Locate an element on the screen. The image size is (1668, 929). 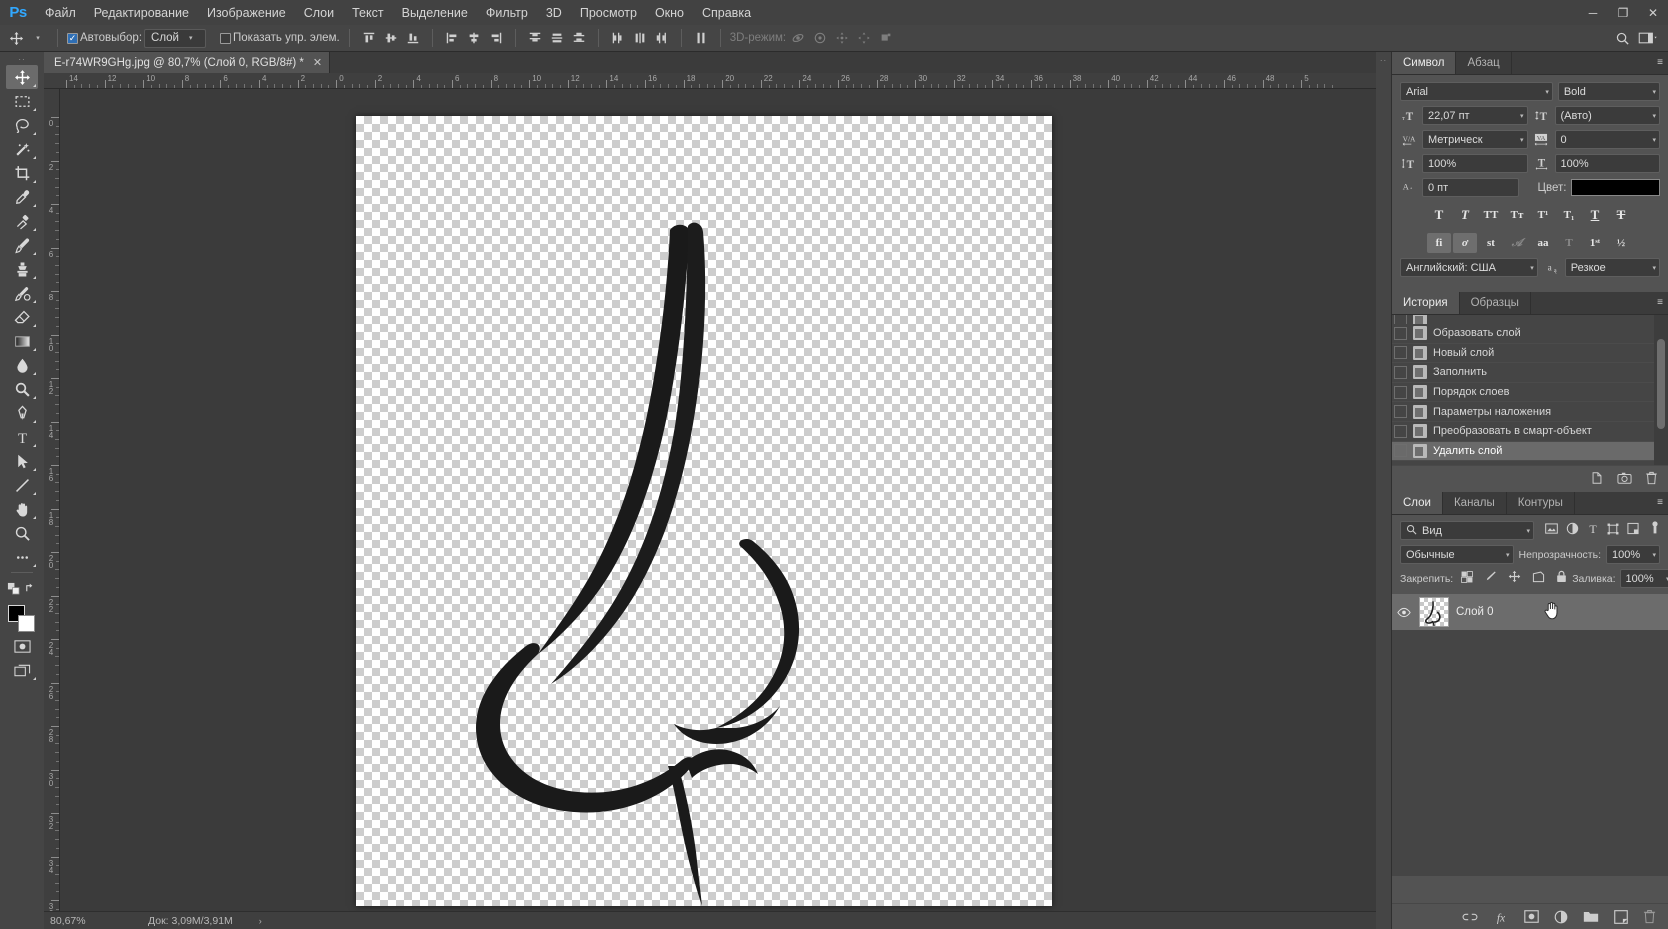
menu-text: Текст is located at coordinates (367, 13).